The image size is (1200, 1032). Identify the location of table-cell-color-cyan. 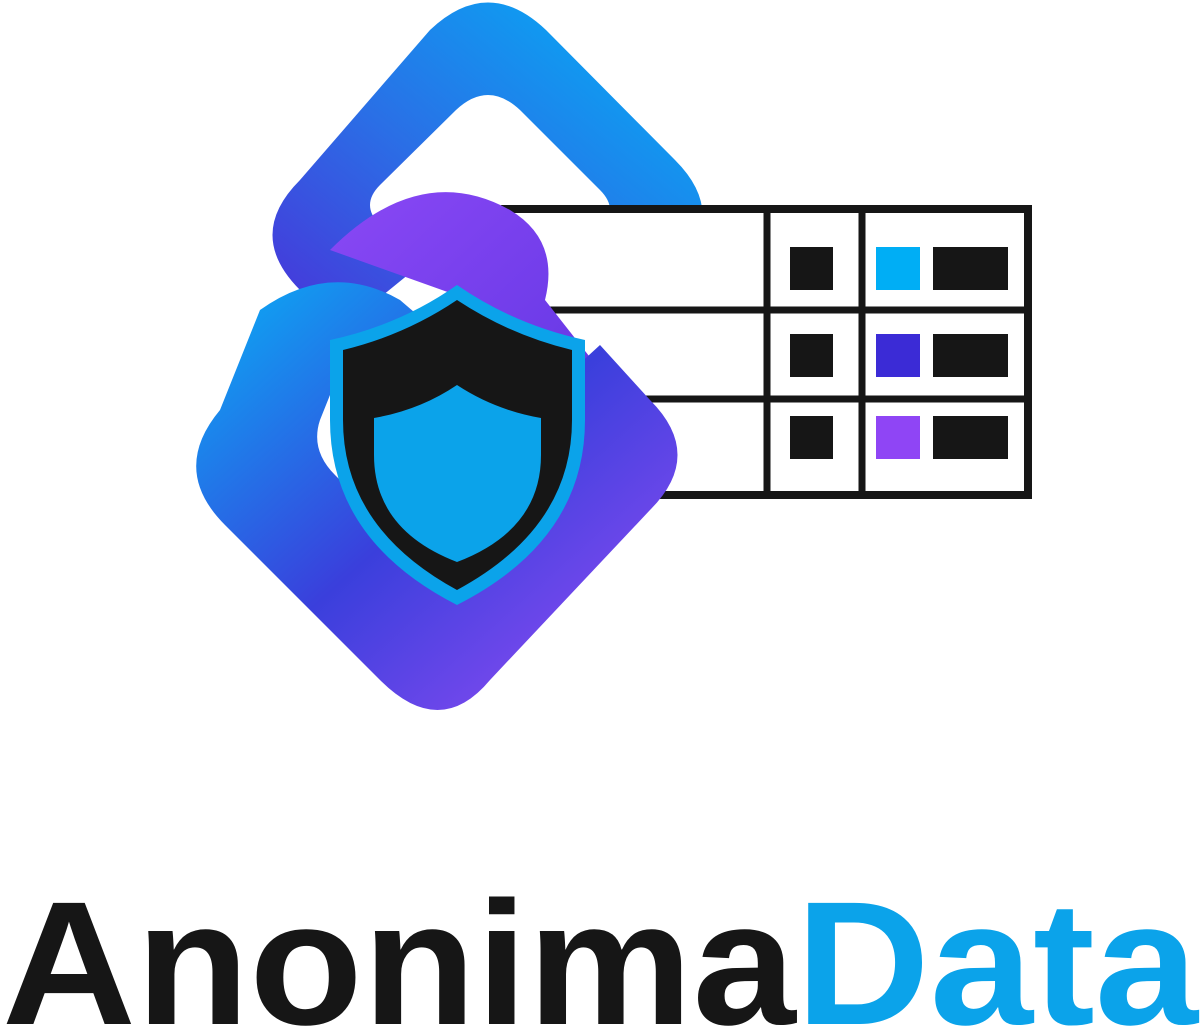
(898, 268).